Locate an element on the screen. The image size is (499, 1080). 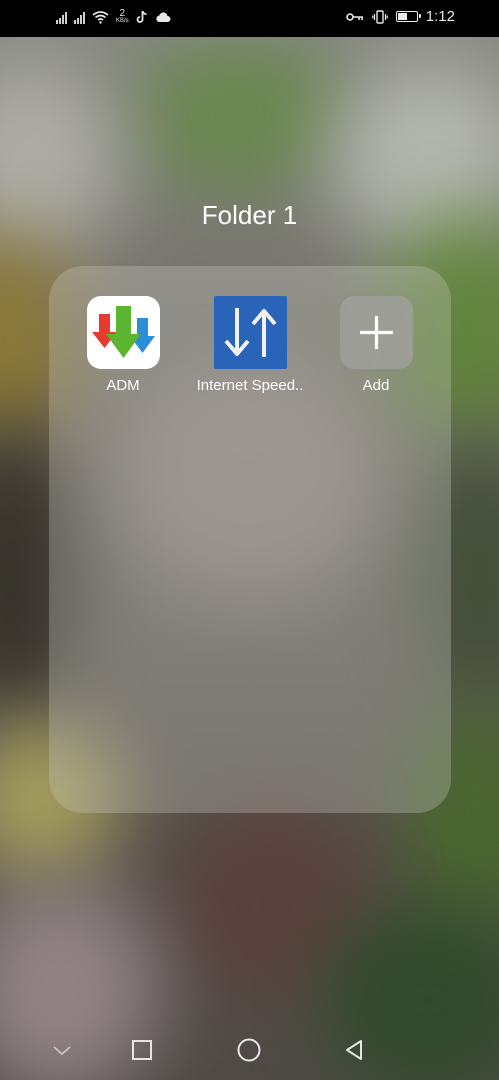
hide-nav-button is located at coordinates (62, 1050).